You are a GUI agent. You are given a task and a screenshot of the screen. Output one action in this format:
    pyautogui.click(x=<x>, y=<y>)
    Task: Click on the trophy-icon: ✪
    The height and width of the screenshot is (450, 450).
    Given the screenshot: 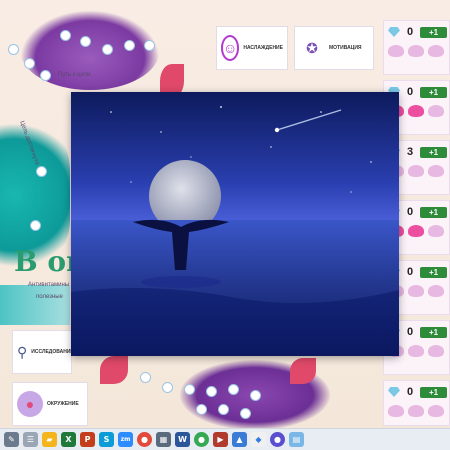 What is the action you would take?
    pyautogui.click(x=312, y=47)
    